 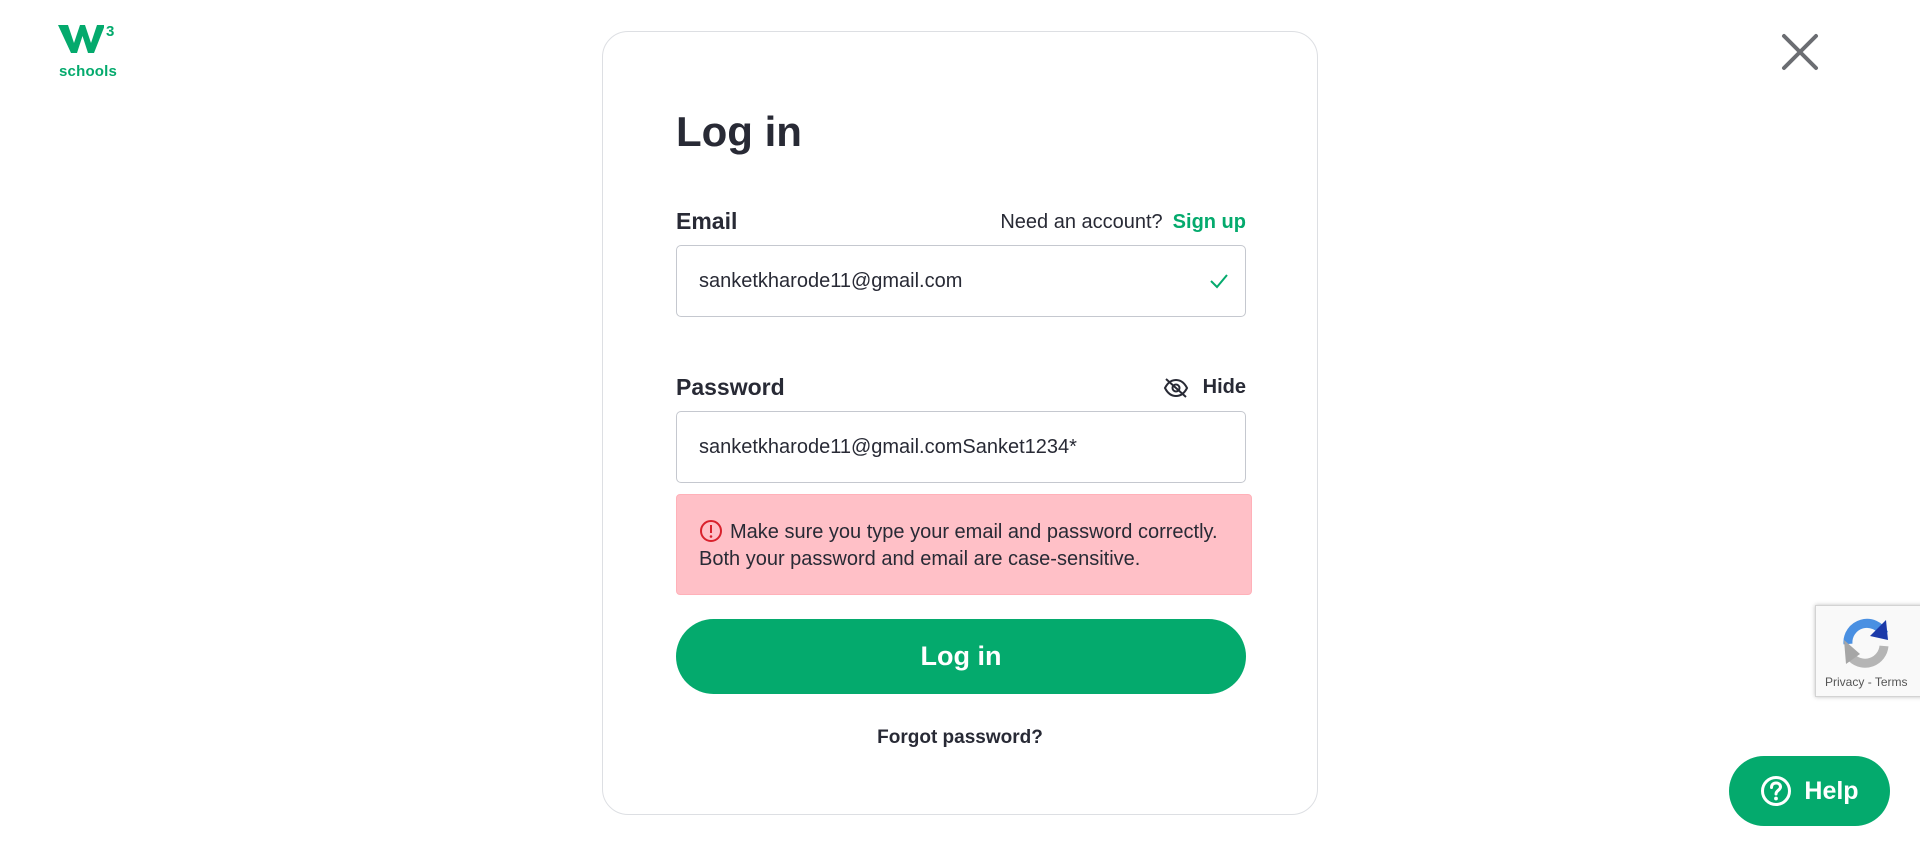 I want to click on checkmark-icon, so click(x=1219, y=281).